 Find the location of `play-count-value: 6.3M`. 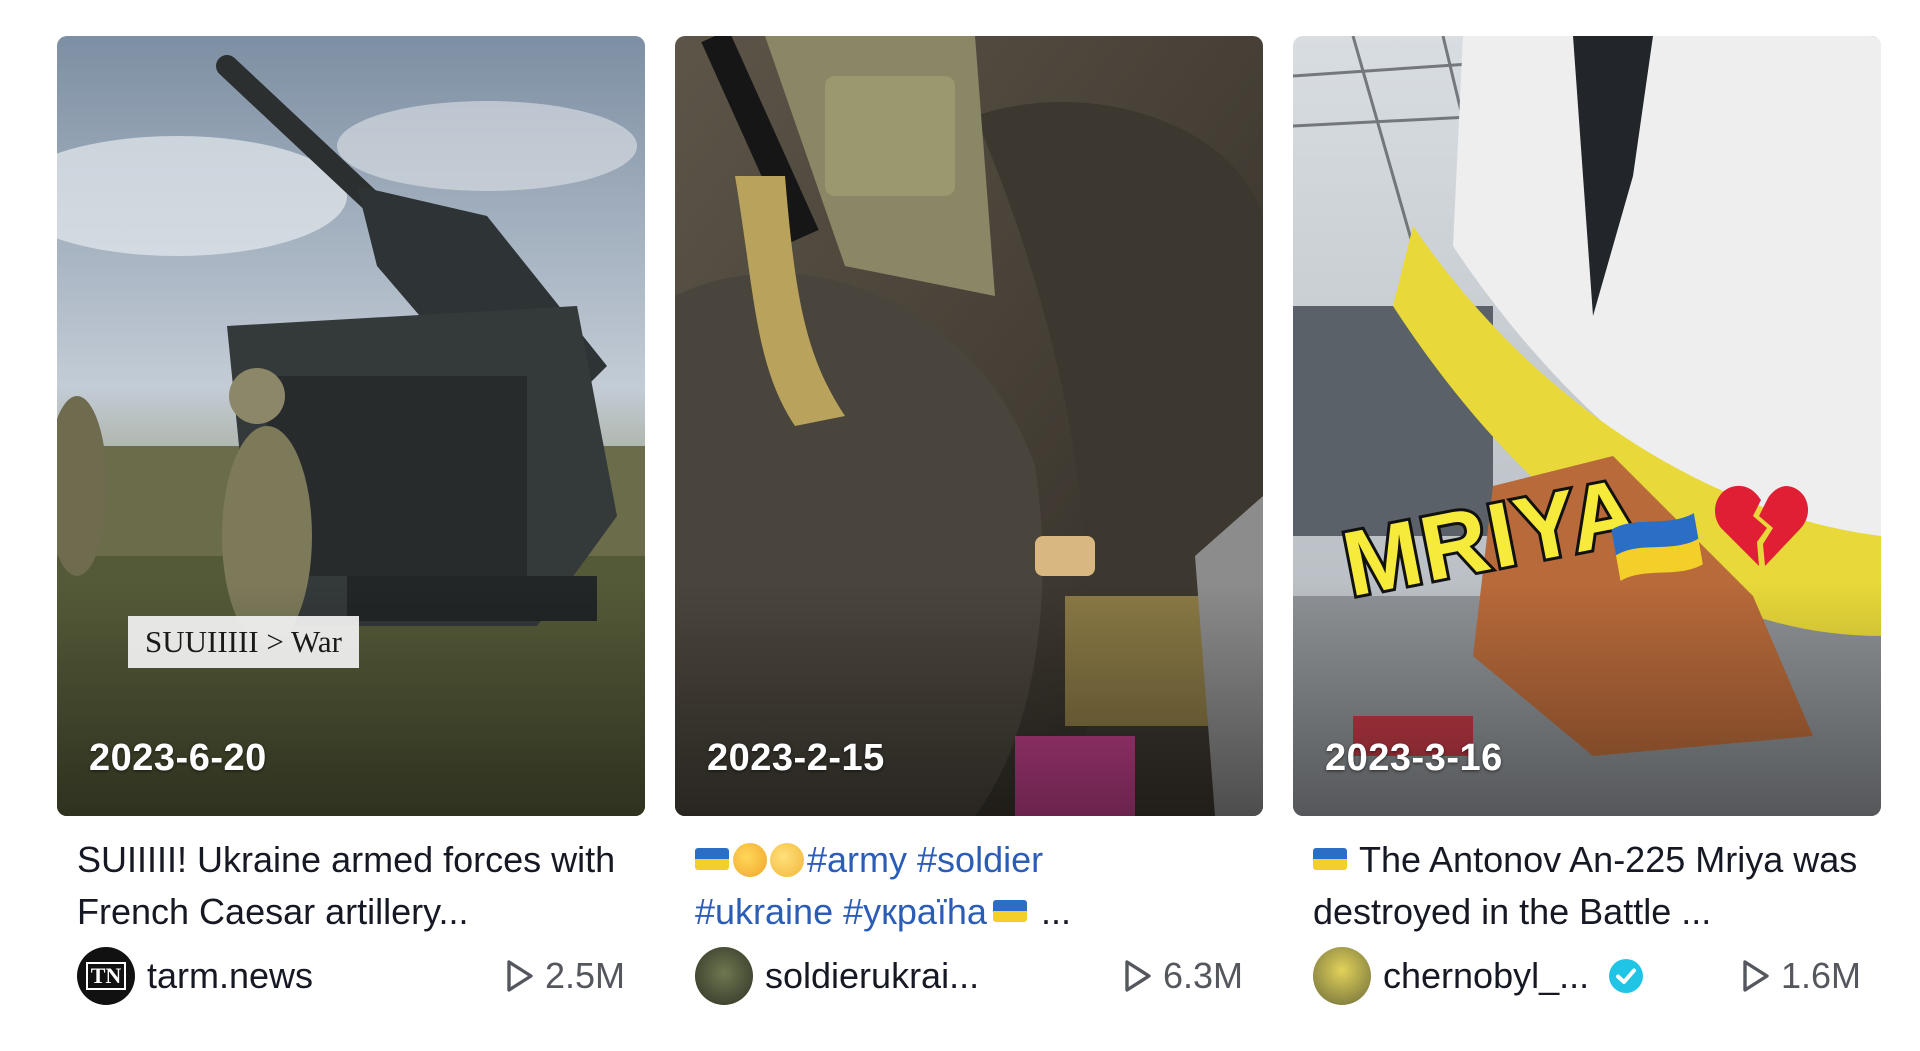

play-count-value: 6.3M is located at coordinates (1202, 975).